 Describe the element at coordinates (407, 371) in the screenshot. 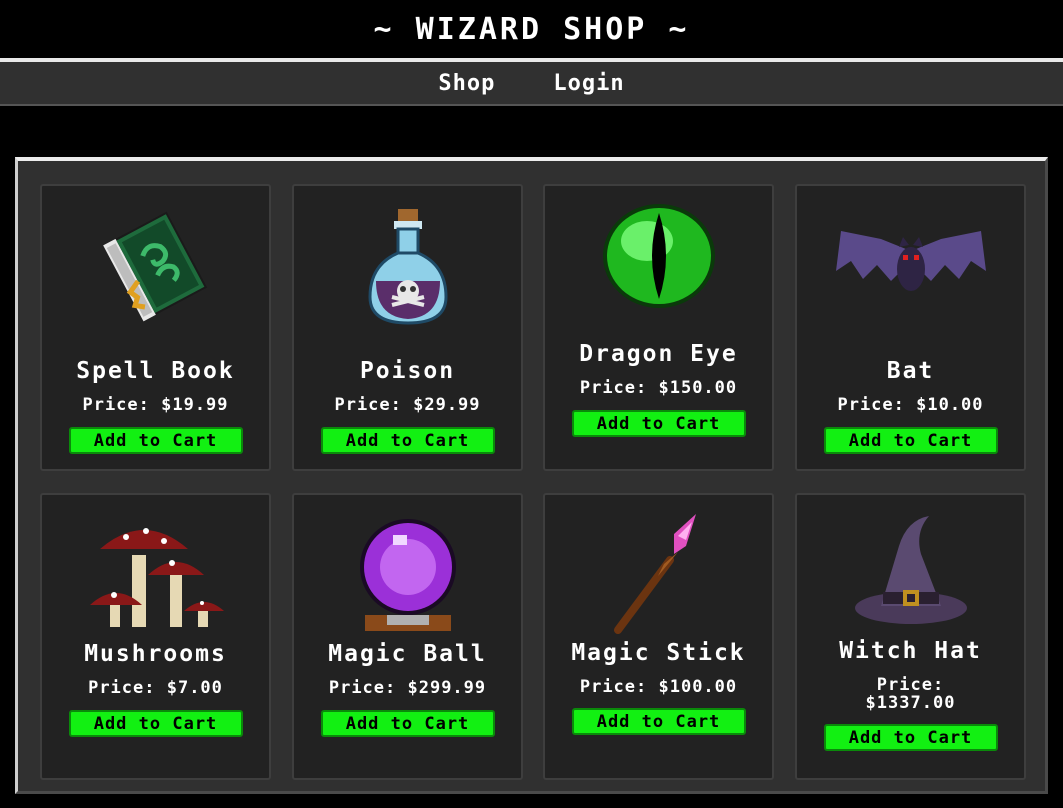

I see `product-name: Poison` at that location.